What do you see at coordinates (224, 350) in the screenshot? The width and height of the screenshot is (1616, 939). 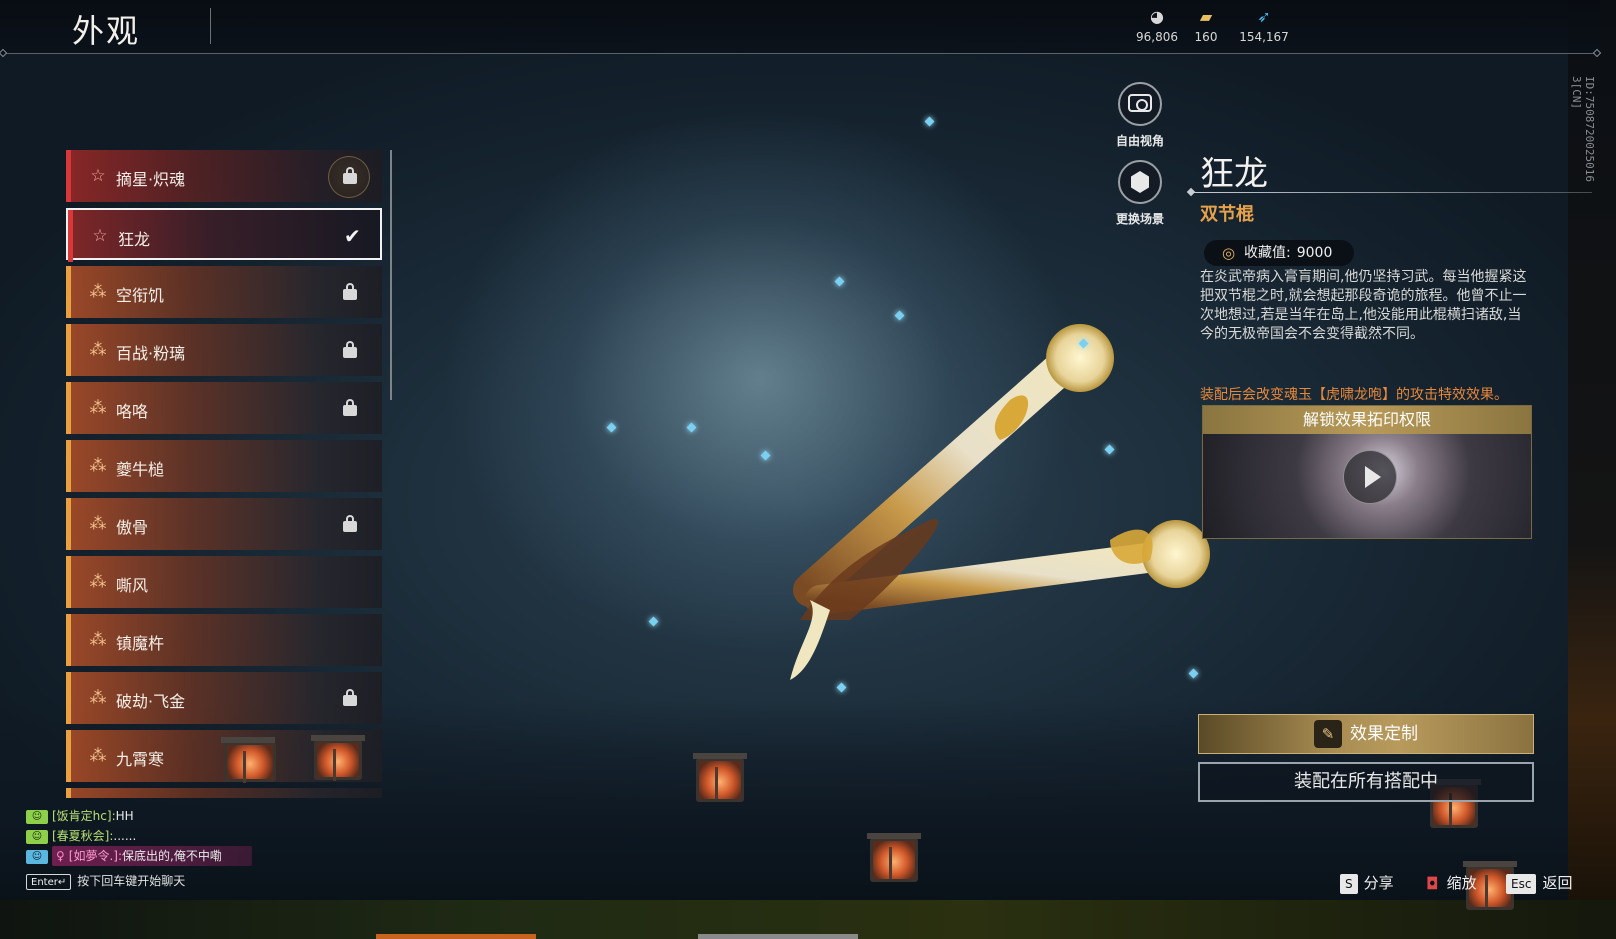 I see `list-item: ⁂ 百战·粉璃` at bounding box center [224, 350].